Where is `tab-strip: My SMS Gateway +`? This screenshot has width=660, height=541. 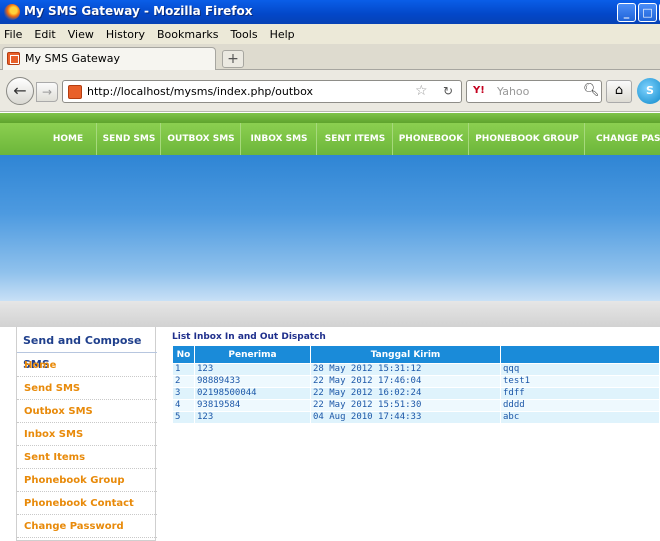 tab-strip: My SMS Gateway + is located at coordinates (330, 57).